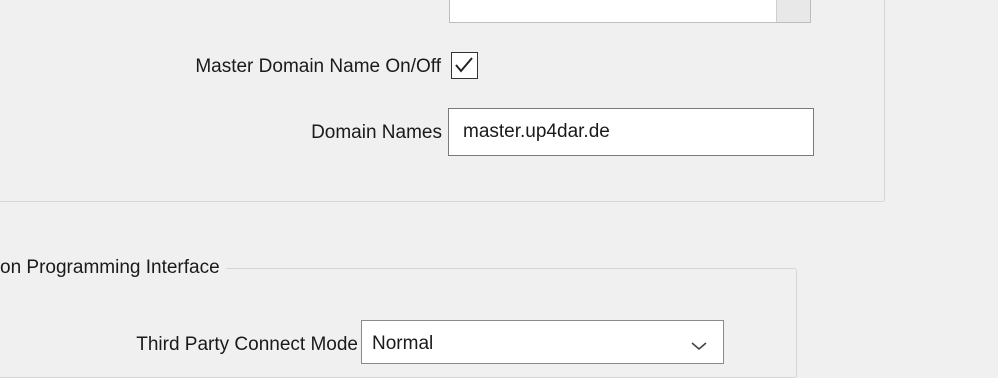 The height and width of the screenshot is (378, 998). What do you see at coordinates (630, 11) in the screenshot?
I see `top-combo-box` at bounding box center [630, 11].